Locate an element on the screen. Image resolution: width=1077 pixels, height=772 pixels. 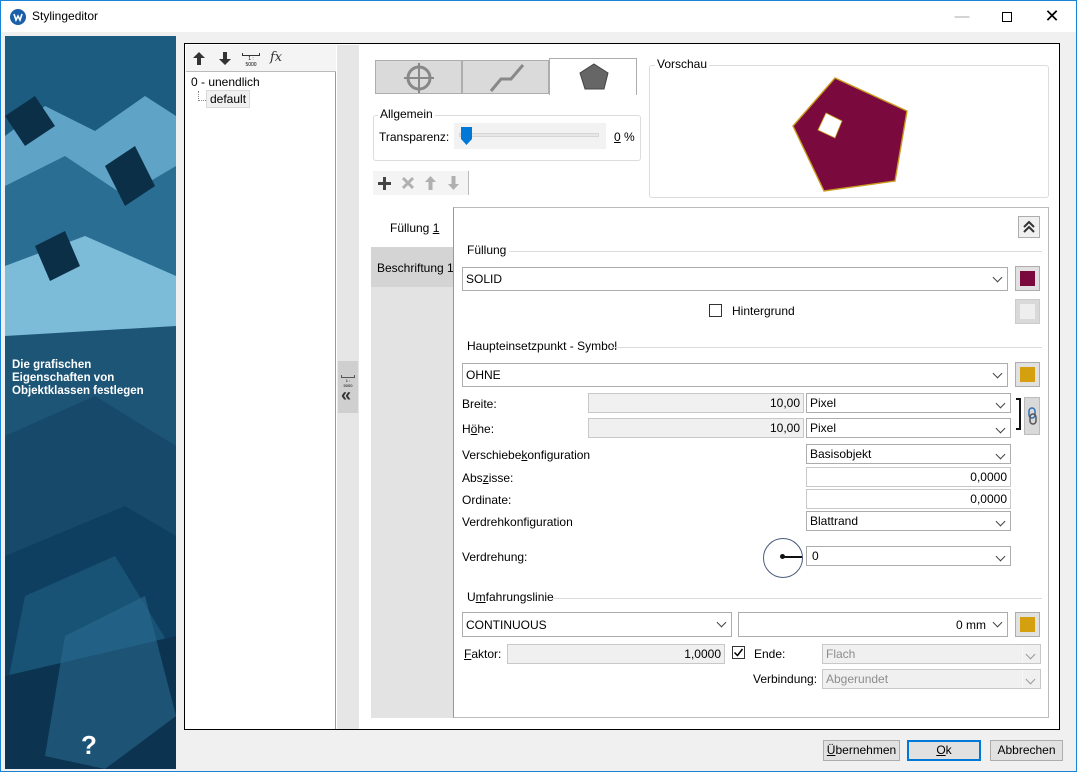
maximize-icon is located at coordinates (1007, 17).